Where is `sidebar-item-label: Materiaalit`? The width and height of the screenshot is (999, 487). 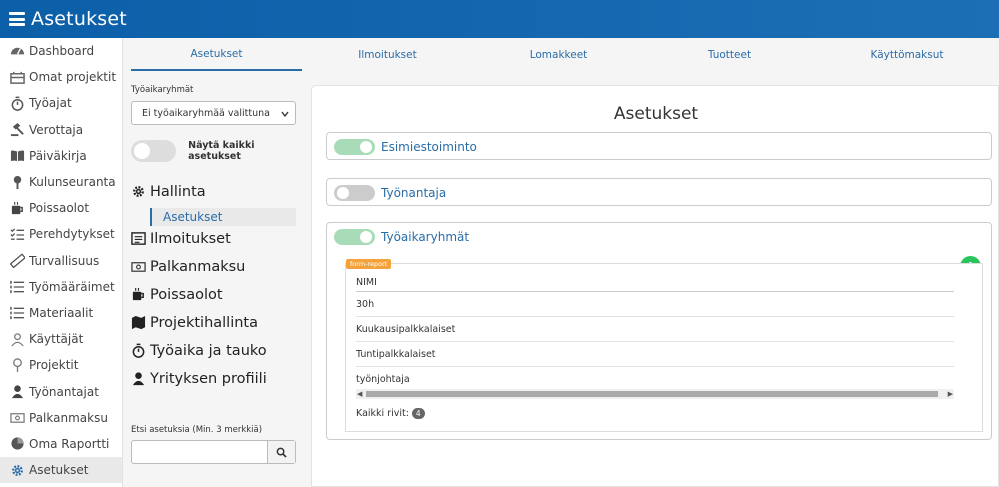 sidebar-item-label: Materiaalit is located at coordinates (61, 312).